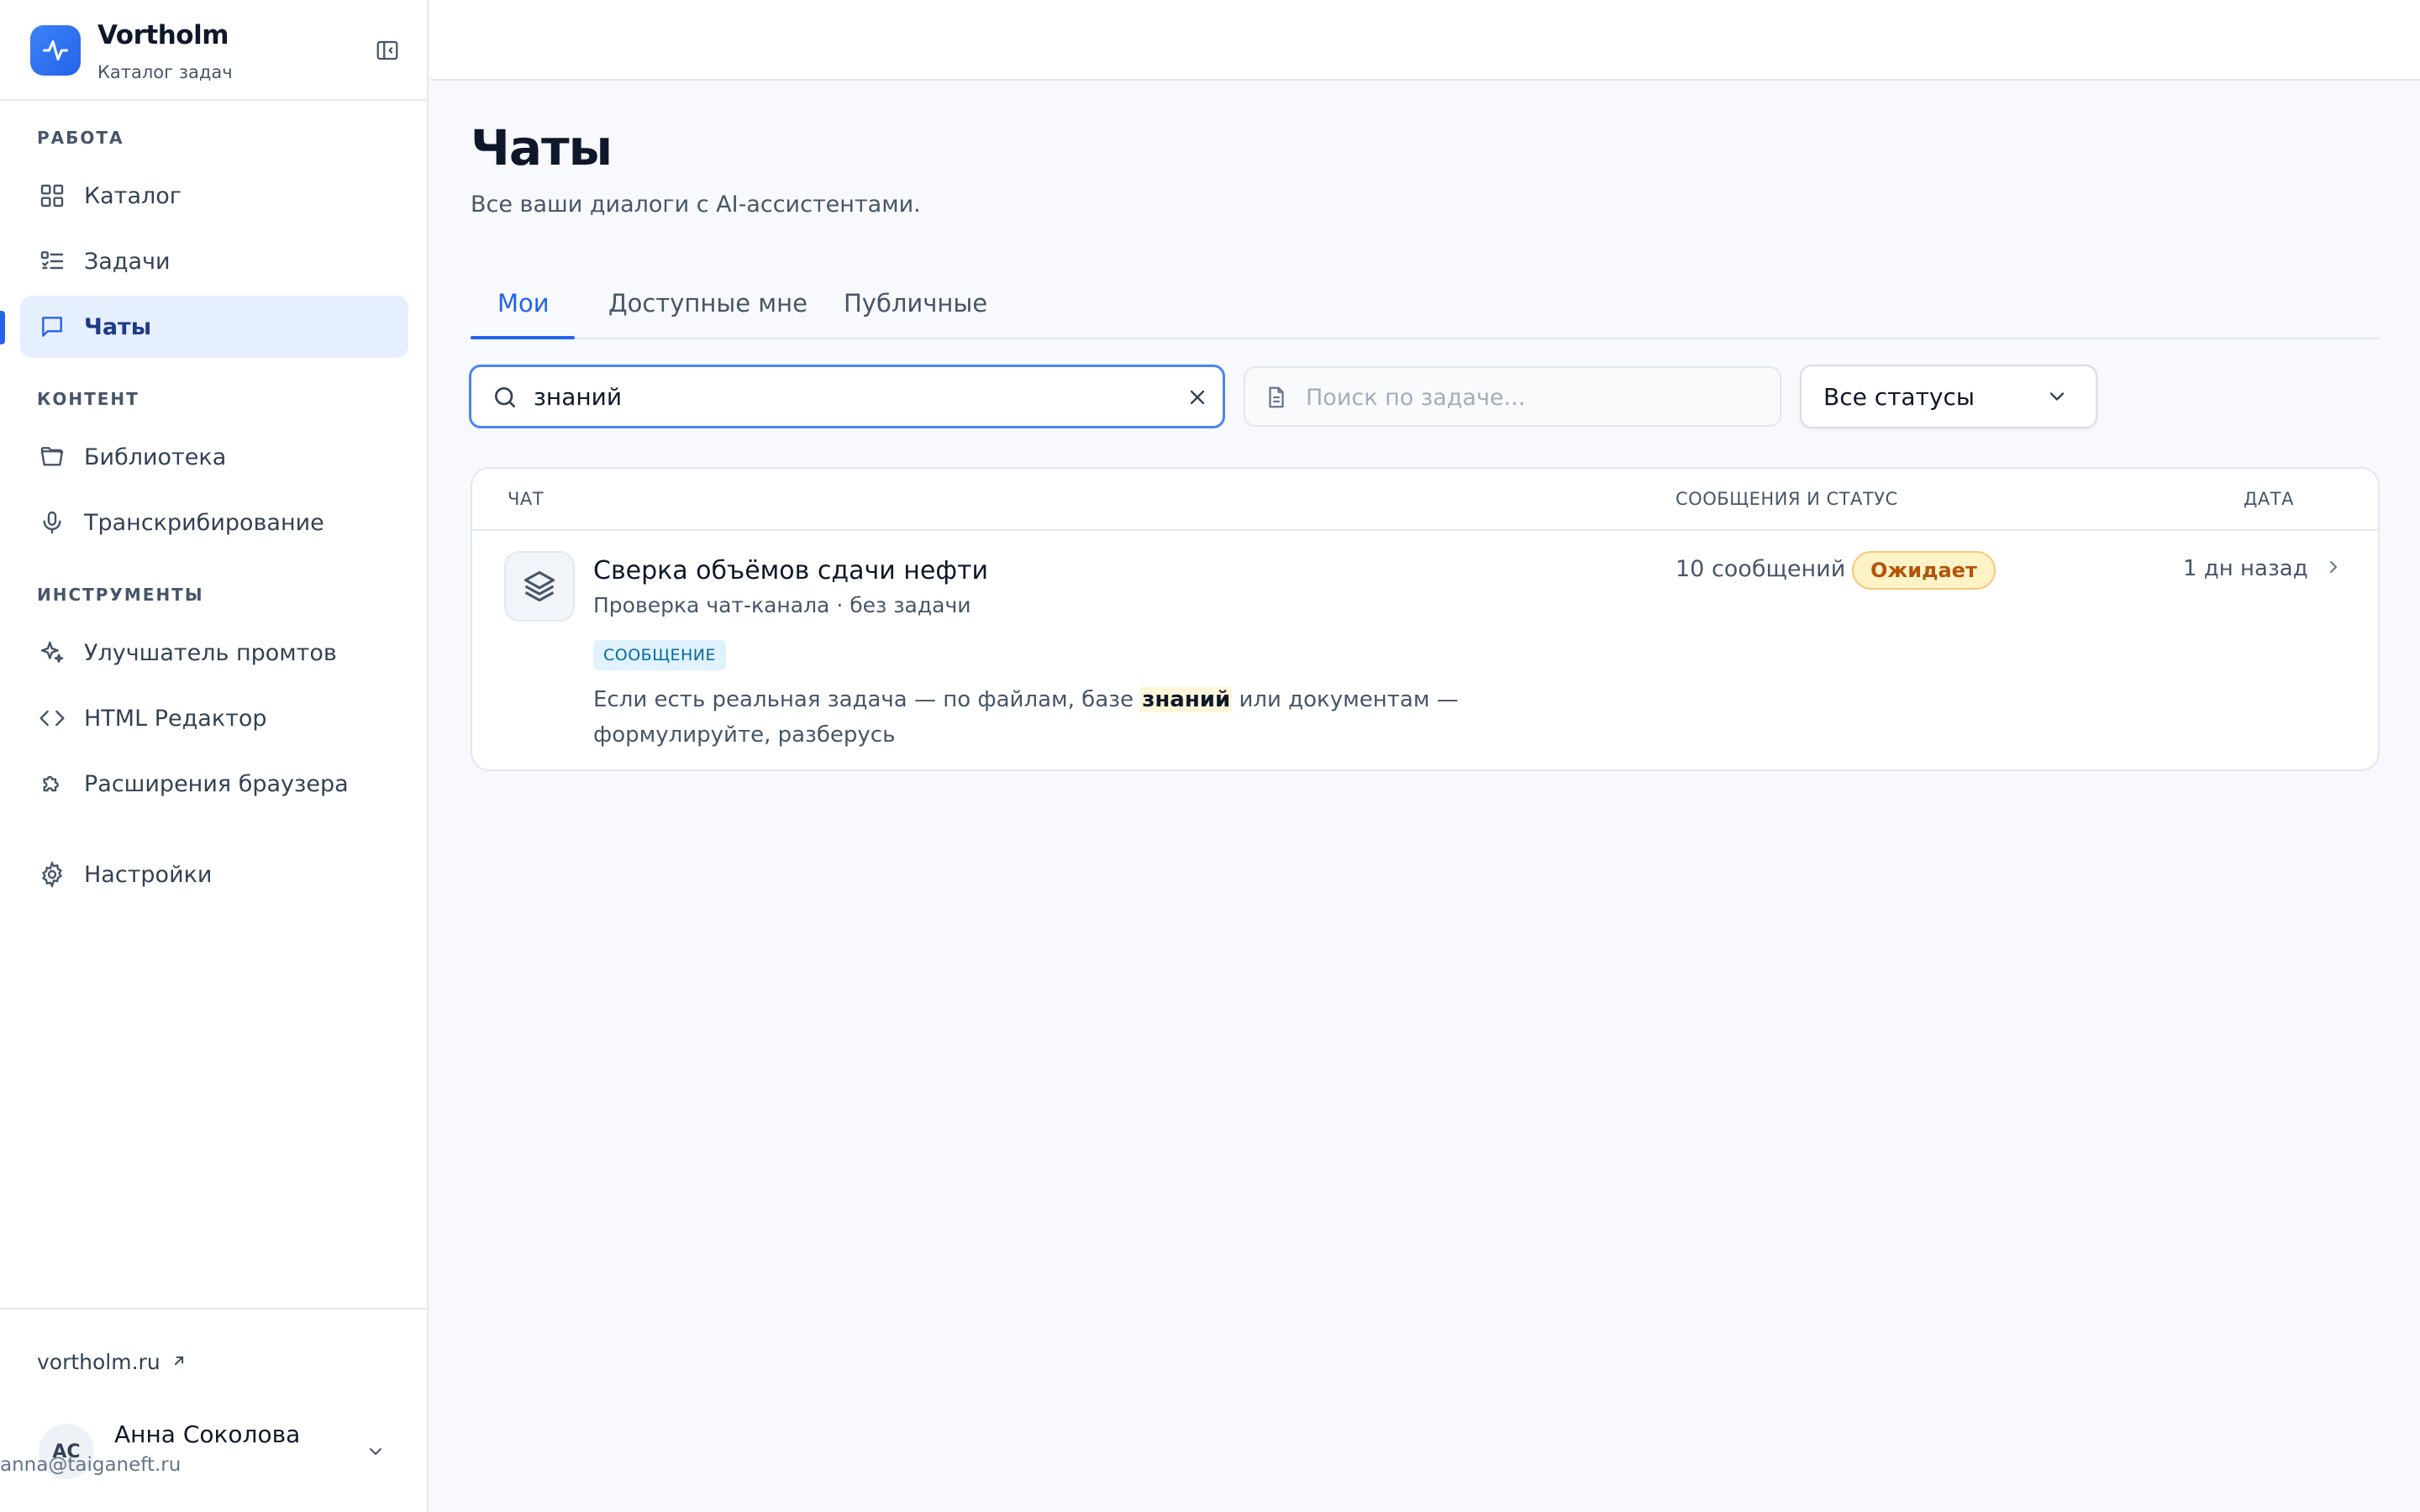  Describe the element at coordinates (1761, 569) in the screenshot. I see `message-count: 10 сообщений` at that location.